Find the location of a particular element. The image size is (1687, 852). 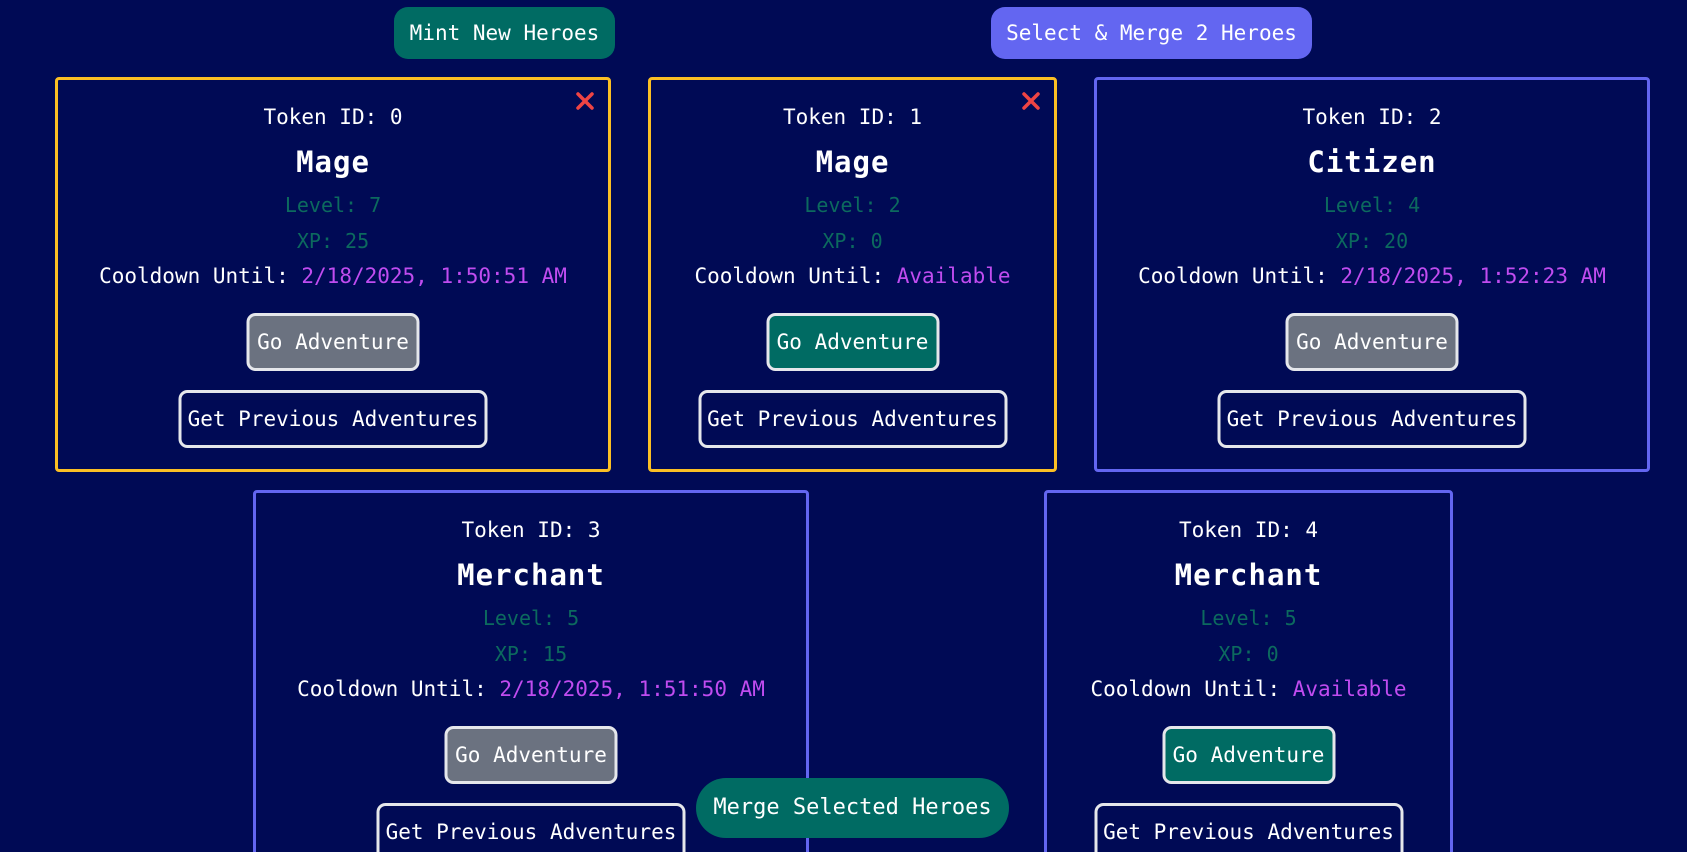

hero-cooldown: Cooldown Until: 2/18/2025, 1:52:23 AM is located at coordinates (1372, 276).